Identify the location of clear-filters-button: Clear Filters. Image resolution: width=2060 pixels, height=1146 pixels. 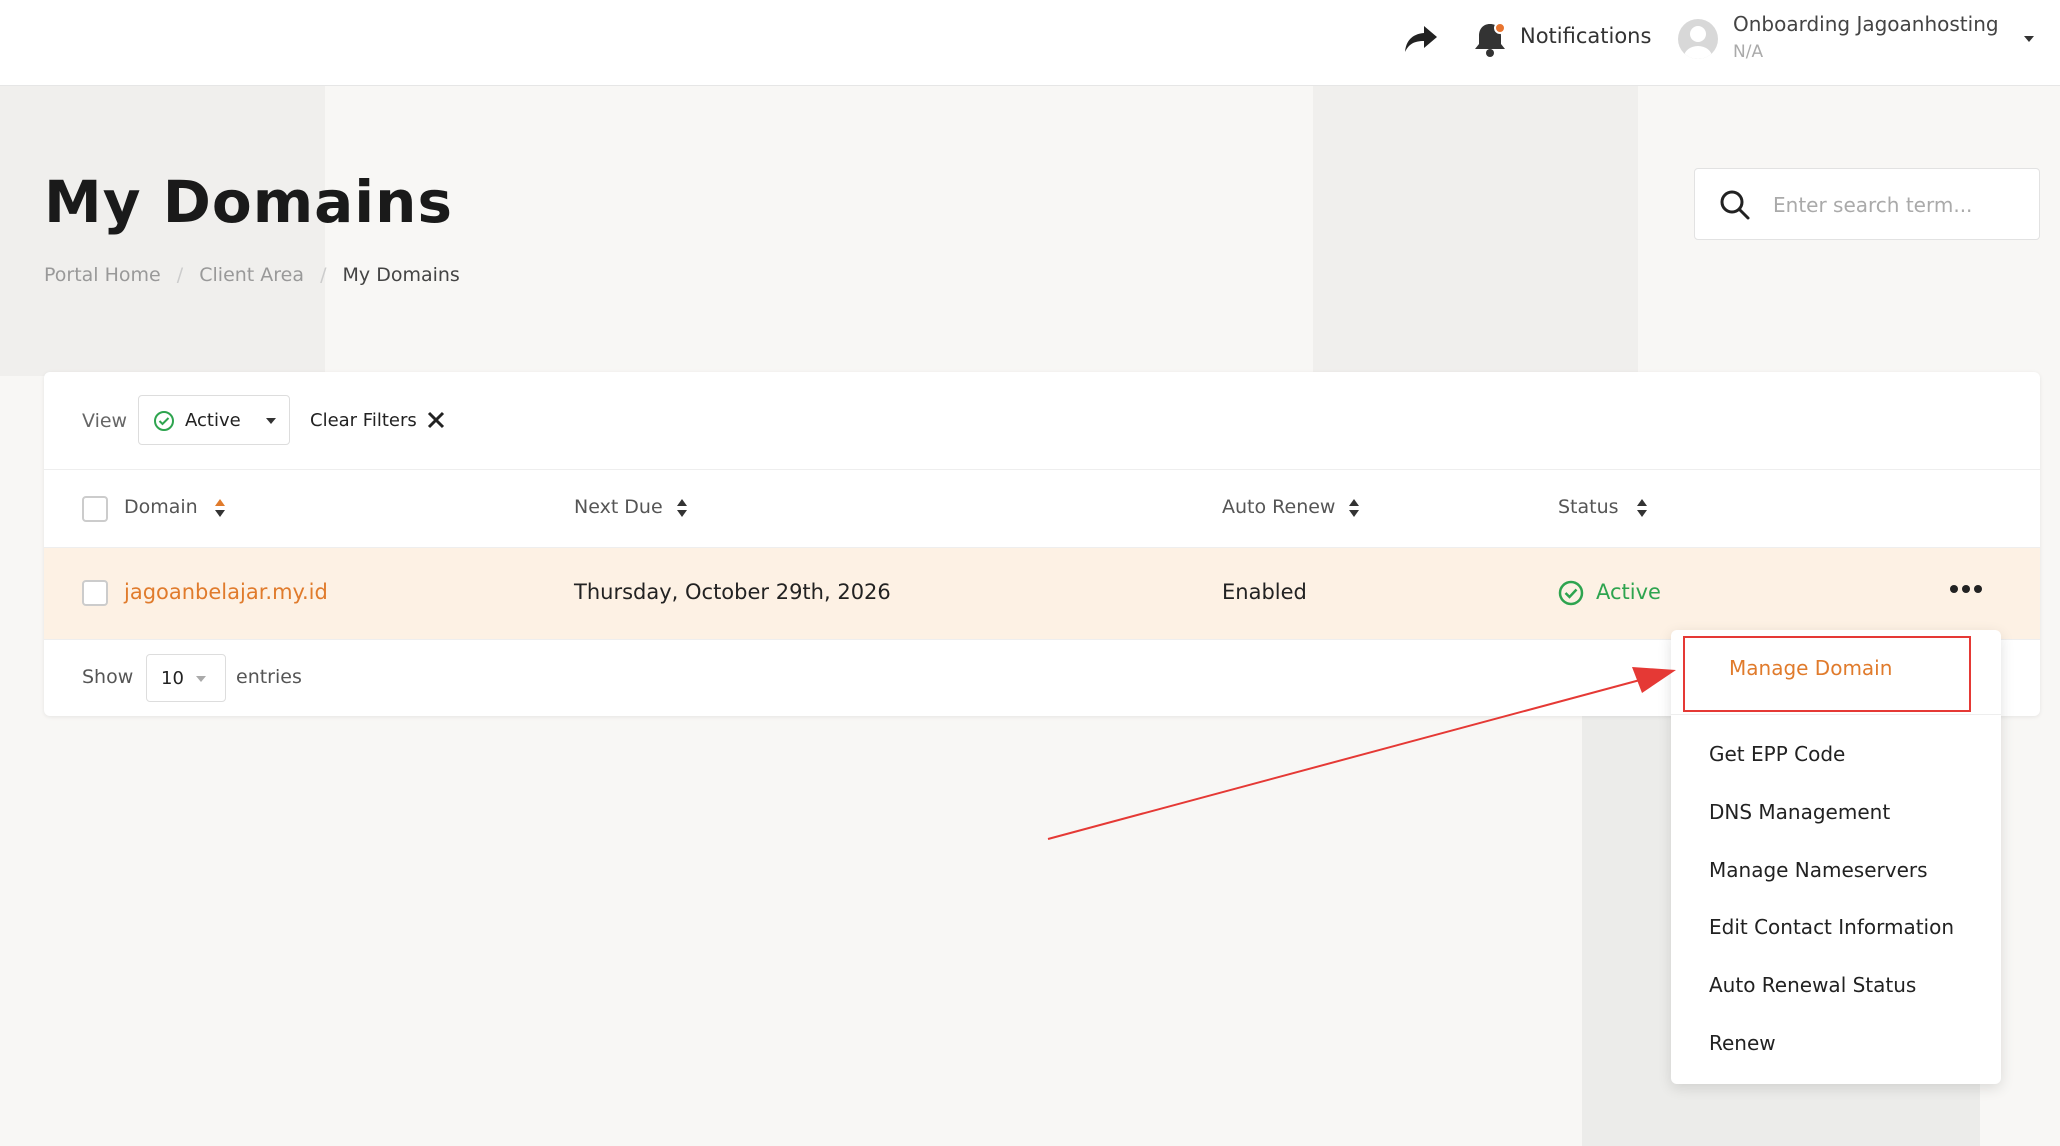
(363, 420).